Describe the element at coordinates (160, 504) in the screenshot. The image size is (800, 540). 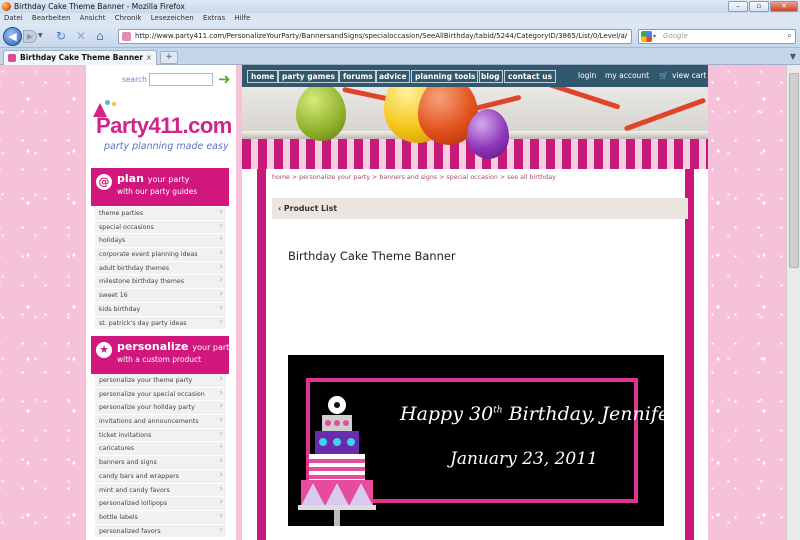
I see `personalize-item: personalized lollipops` at that location.